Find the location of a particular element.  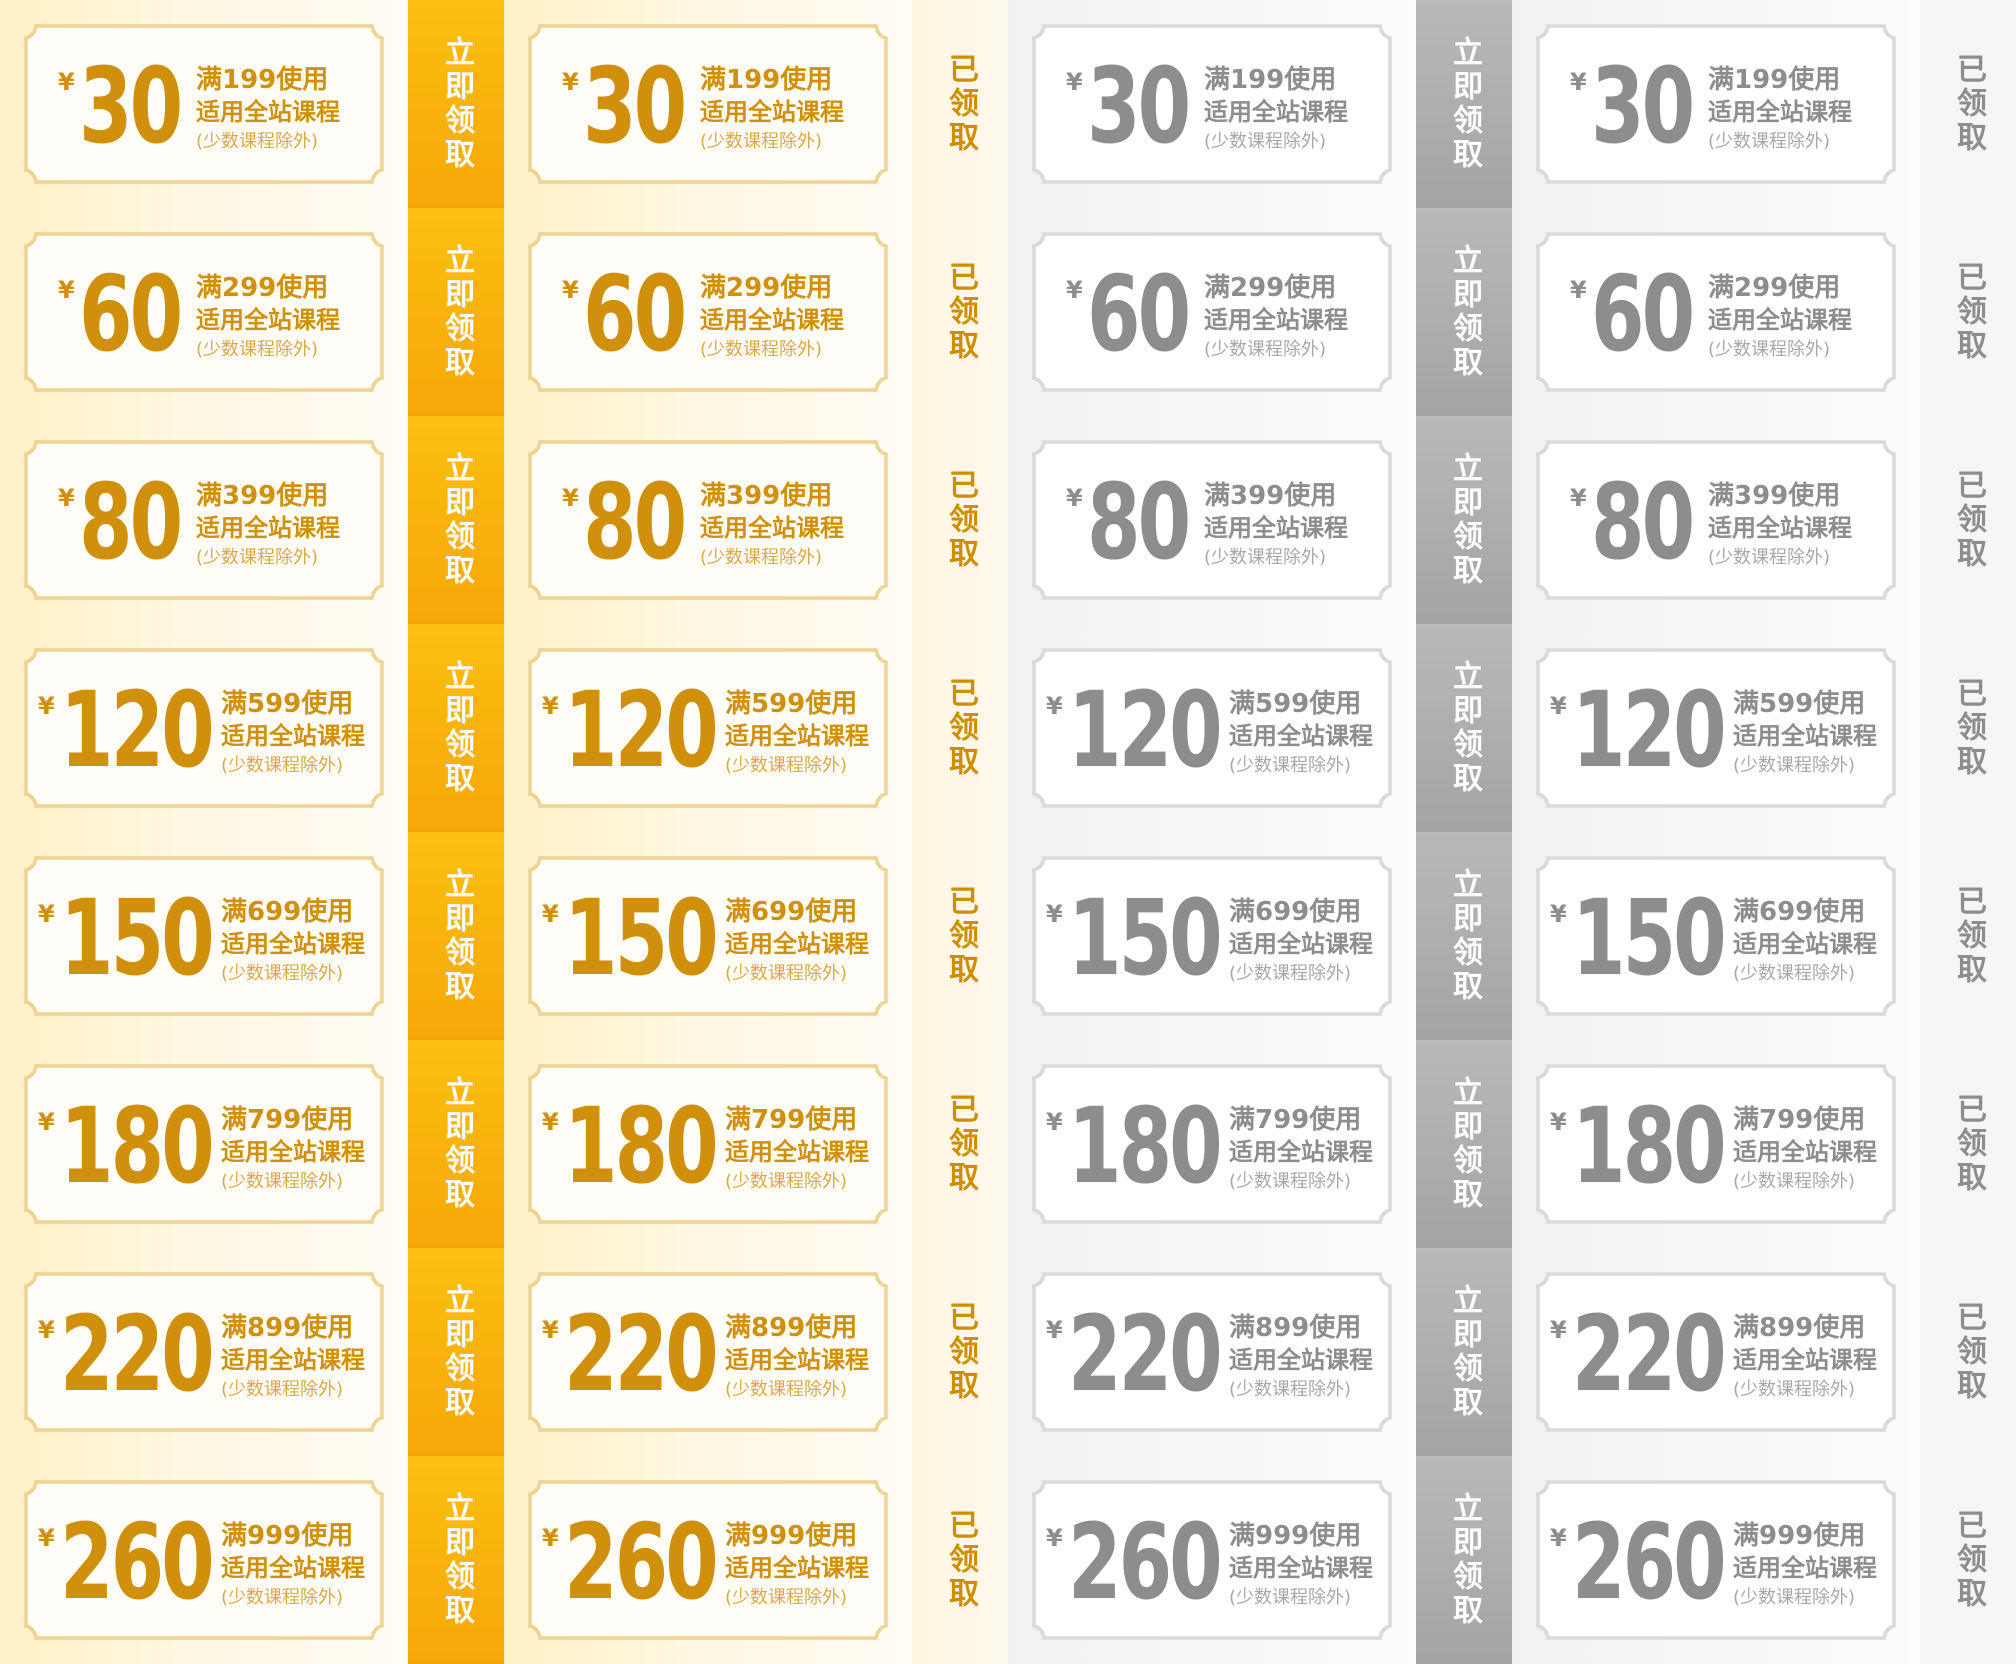

coupon-gold-claimed: ¥ 180 满799使用 适用全站课程 (少数课程除外) 已领取 is located at coordinates (756, 1144).